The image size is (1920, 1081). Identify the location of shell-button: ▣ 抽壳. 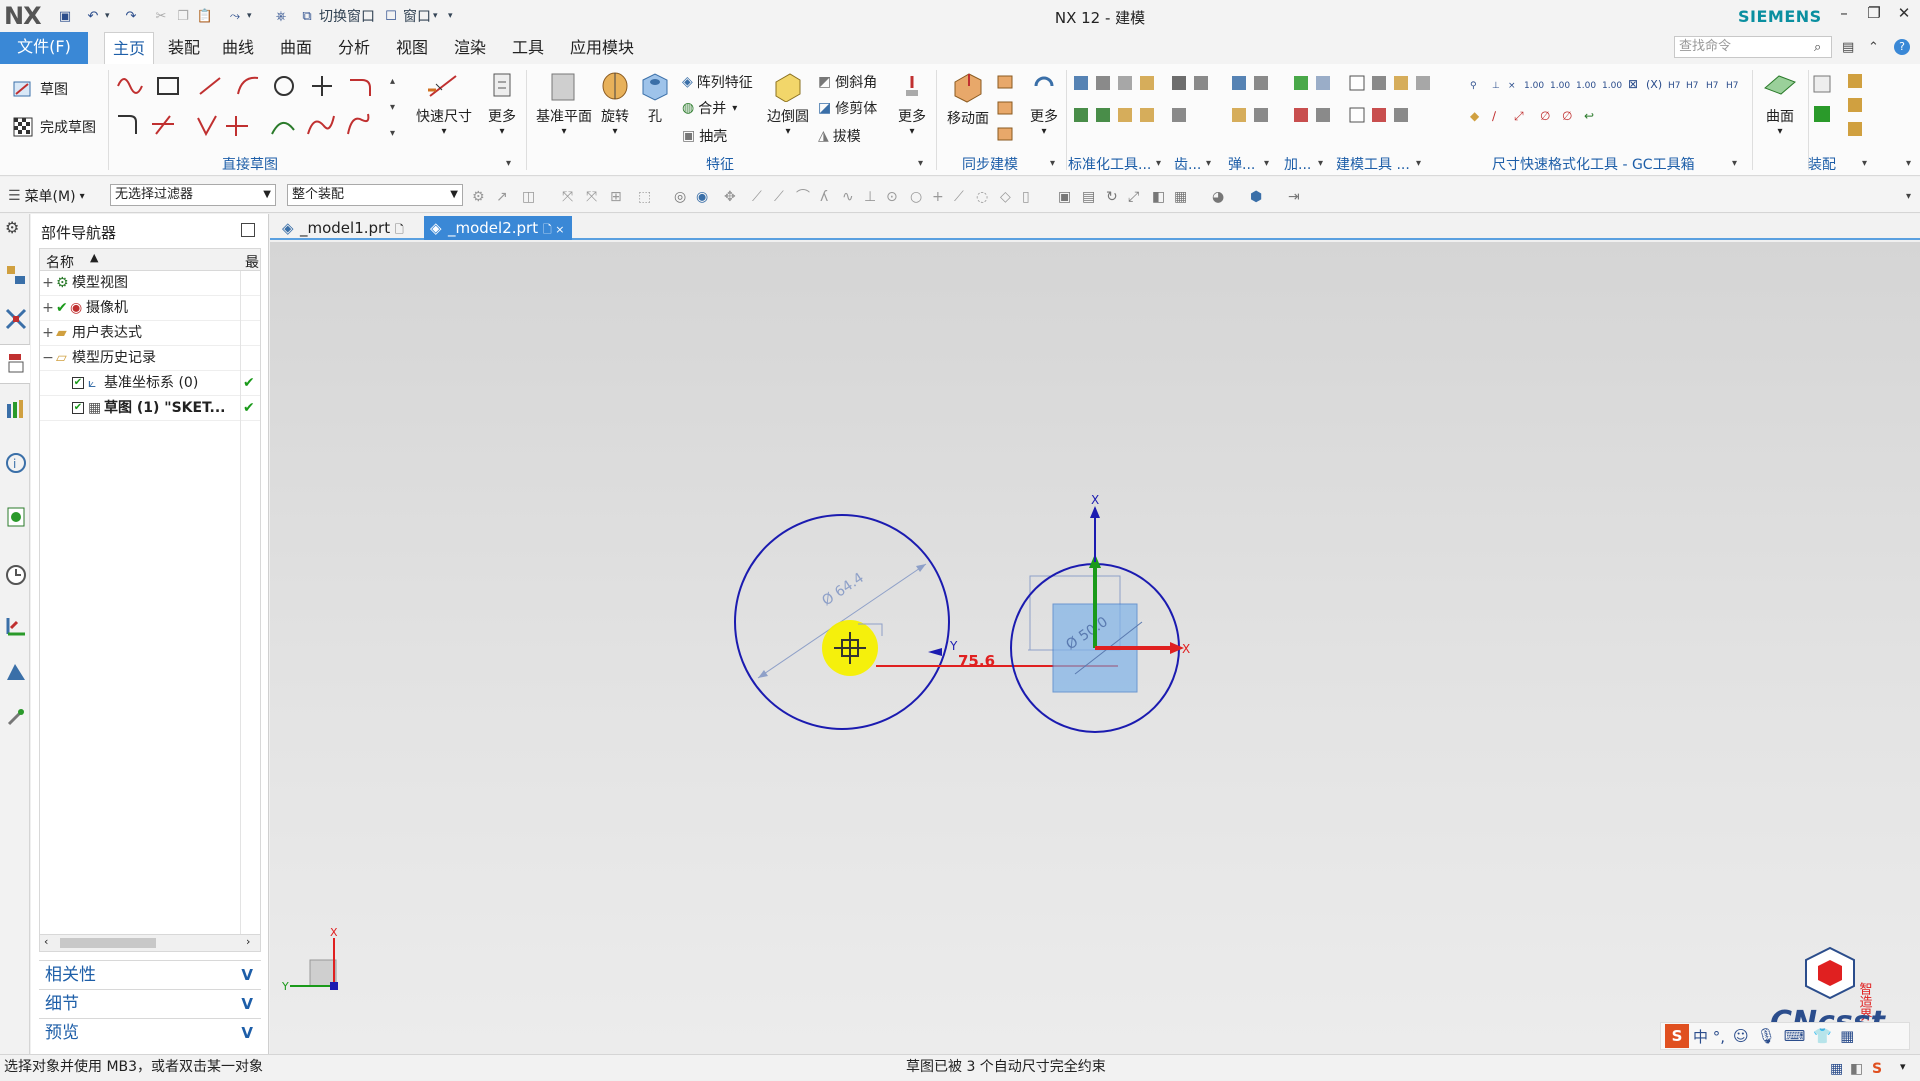
(704, 136).